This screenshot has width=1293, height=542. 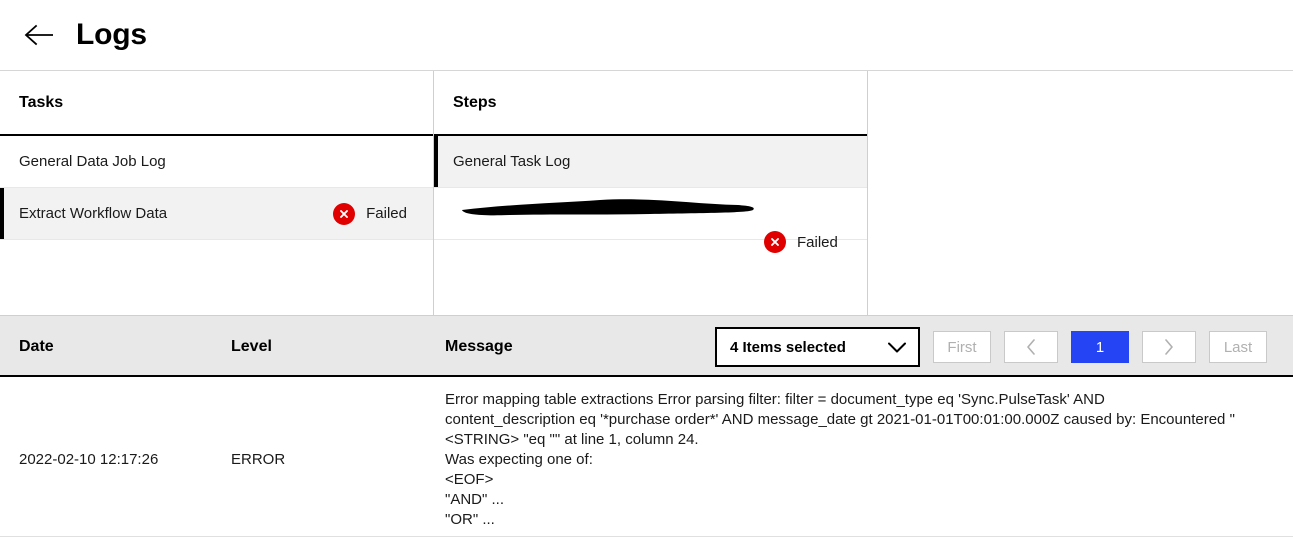 I want to click on step-row-redacted: Failed, so click(x=650, y=220).